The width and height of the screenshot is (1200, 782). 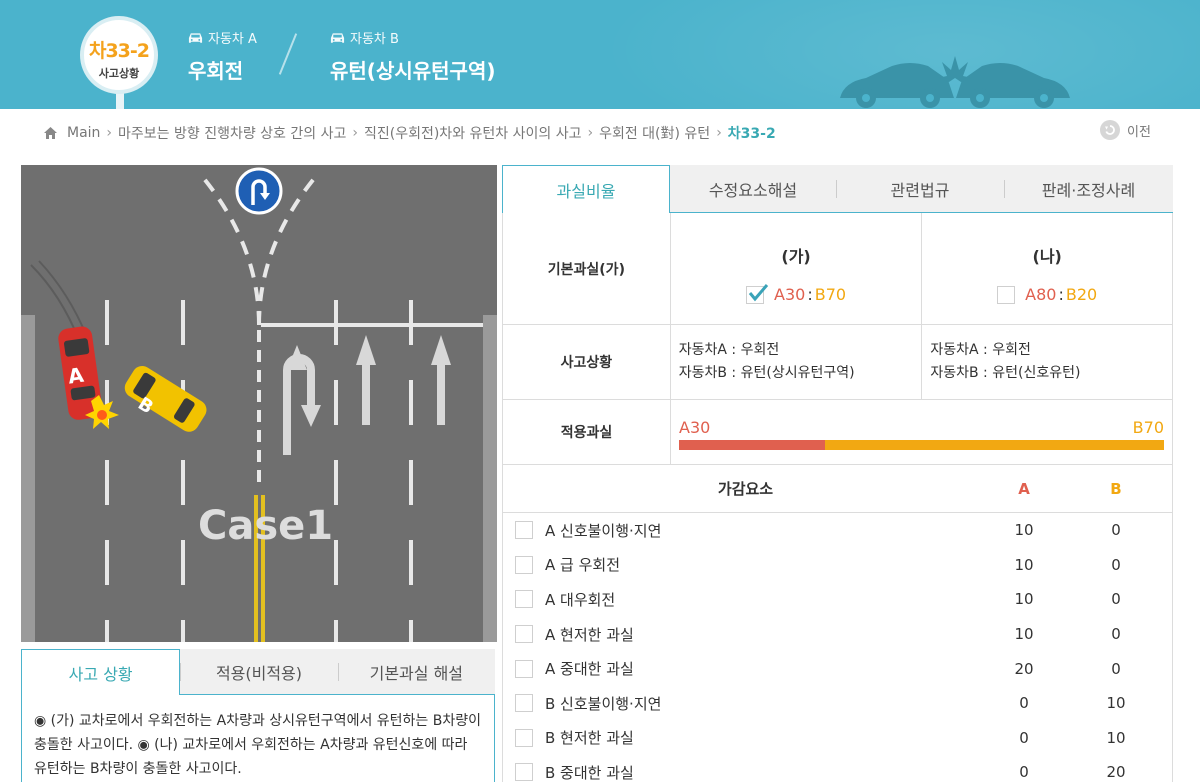 I want to click on tab-basic-fault-explanation: 기본과실 해설, so click(x=416, y=672).